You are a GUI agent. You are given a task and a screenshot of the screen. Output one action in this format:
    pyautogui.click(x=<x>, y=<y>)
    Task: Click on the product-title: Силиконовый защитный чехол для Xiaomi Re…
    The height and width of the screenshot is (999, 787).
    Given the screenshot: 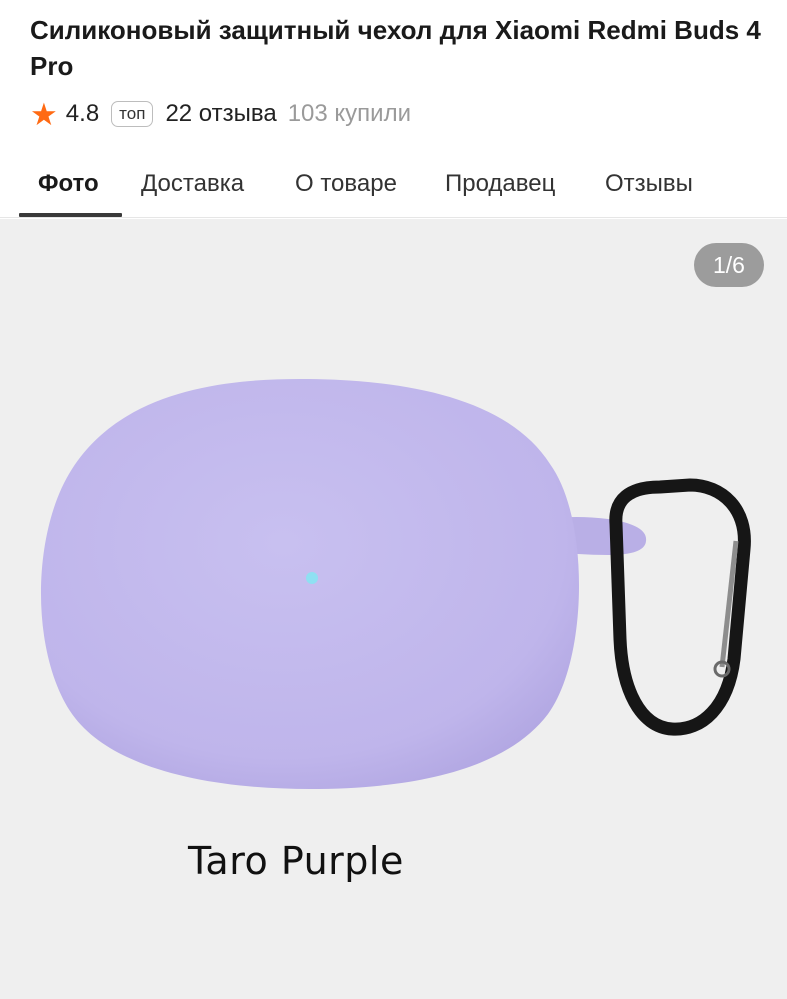 What is the action you would take?
    pyautogui.click(x=395, y=48)
    